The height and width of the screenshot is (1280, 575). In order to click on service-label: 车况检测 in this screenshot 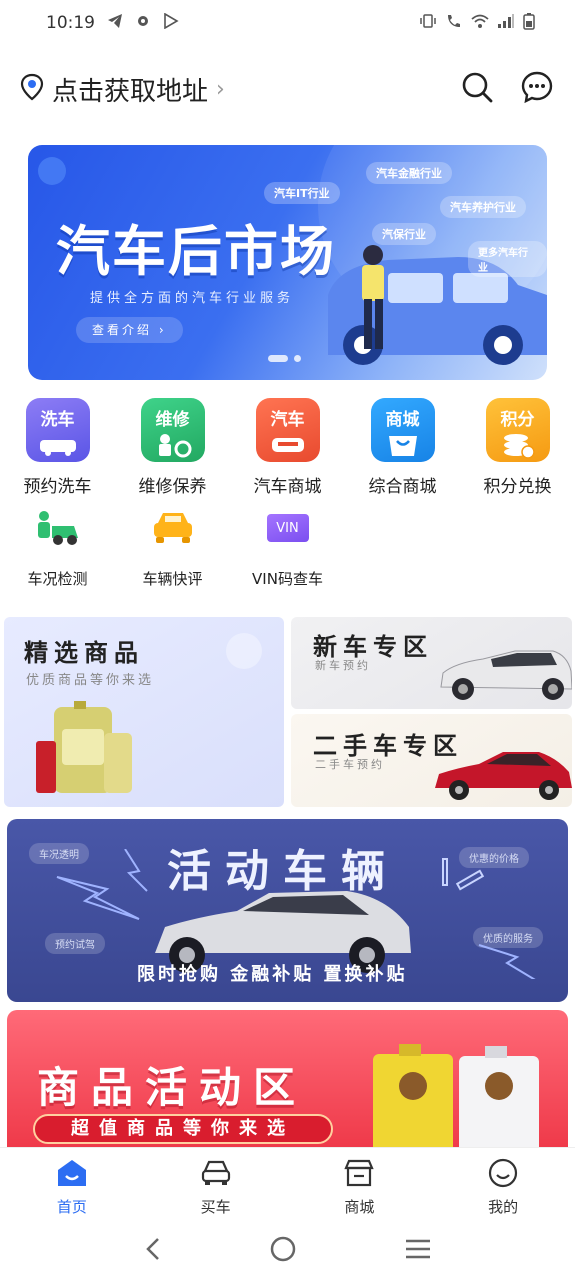, I will do `click(57, 579)`.